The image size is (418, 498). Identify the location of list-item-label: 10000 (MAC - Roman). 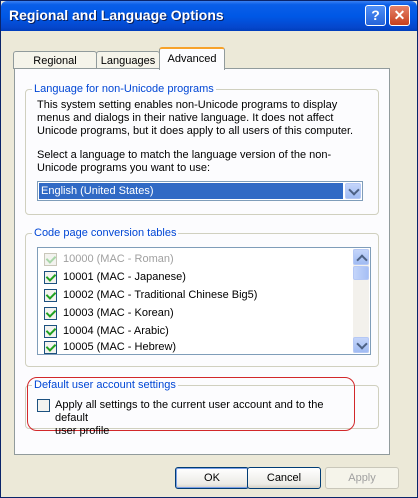
(118, 259).